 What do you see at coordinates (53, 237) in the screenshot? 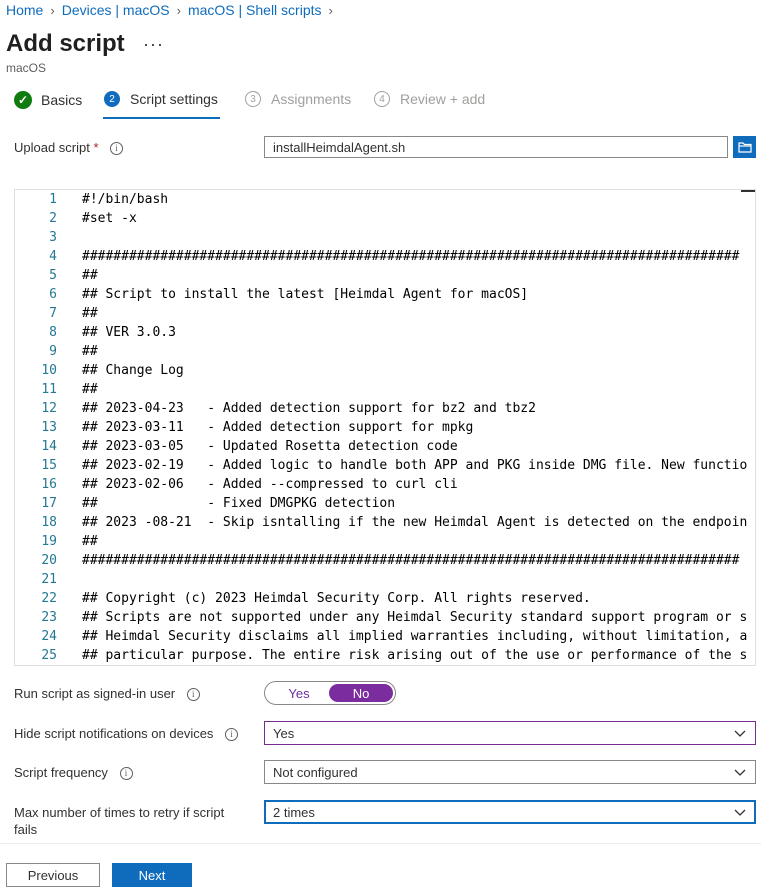
I see `line-number: 3` at bounding box center [53, 237].